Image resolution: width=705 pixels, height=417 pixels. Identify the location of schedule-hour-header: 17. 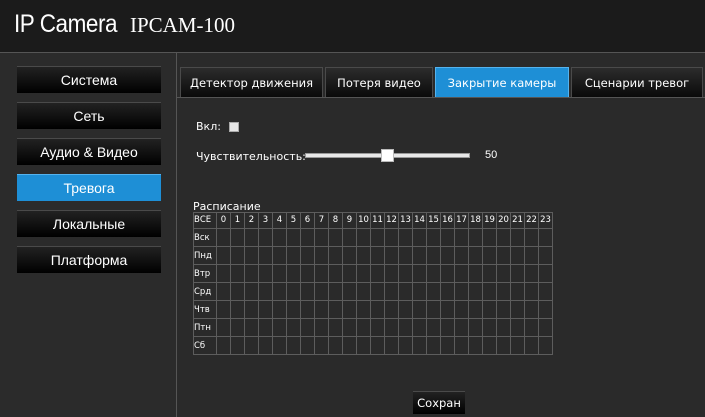
(462, 220).